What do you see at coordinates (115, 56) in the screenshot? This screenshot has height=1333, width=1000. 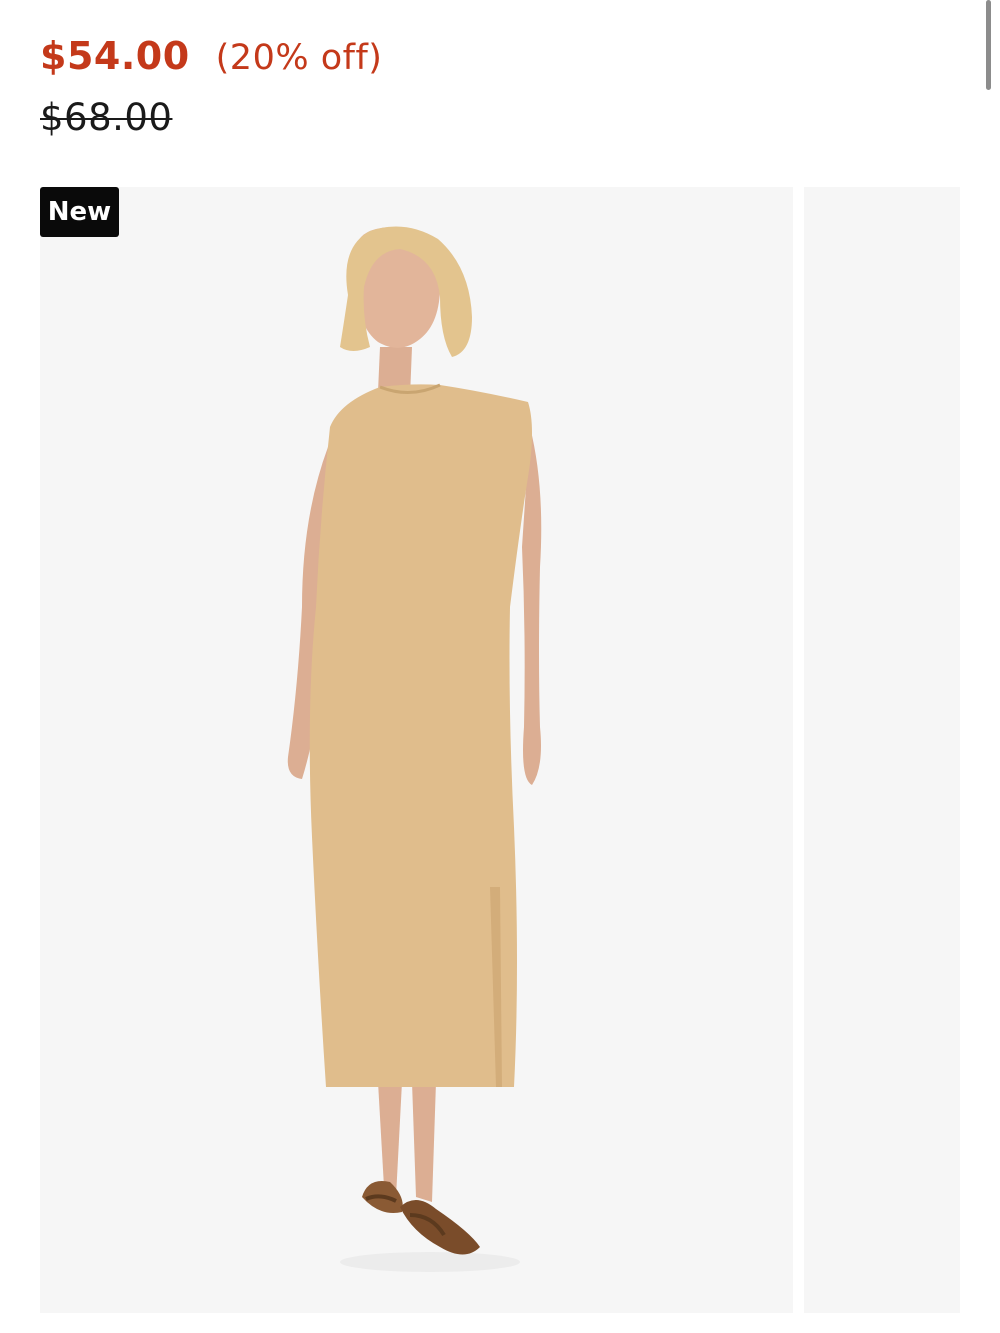 I see `sale-price: $54.00` at bounding box center [115, 56].